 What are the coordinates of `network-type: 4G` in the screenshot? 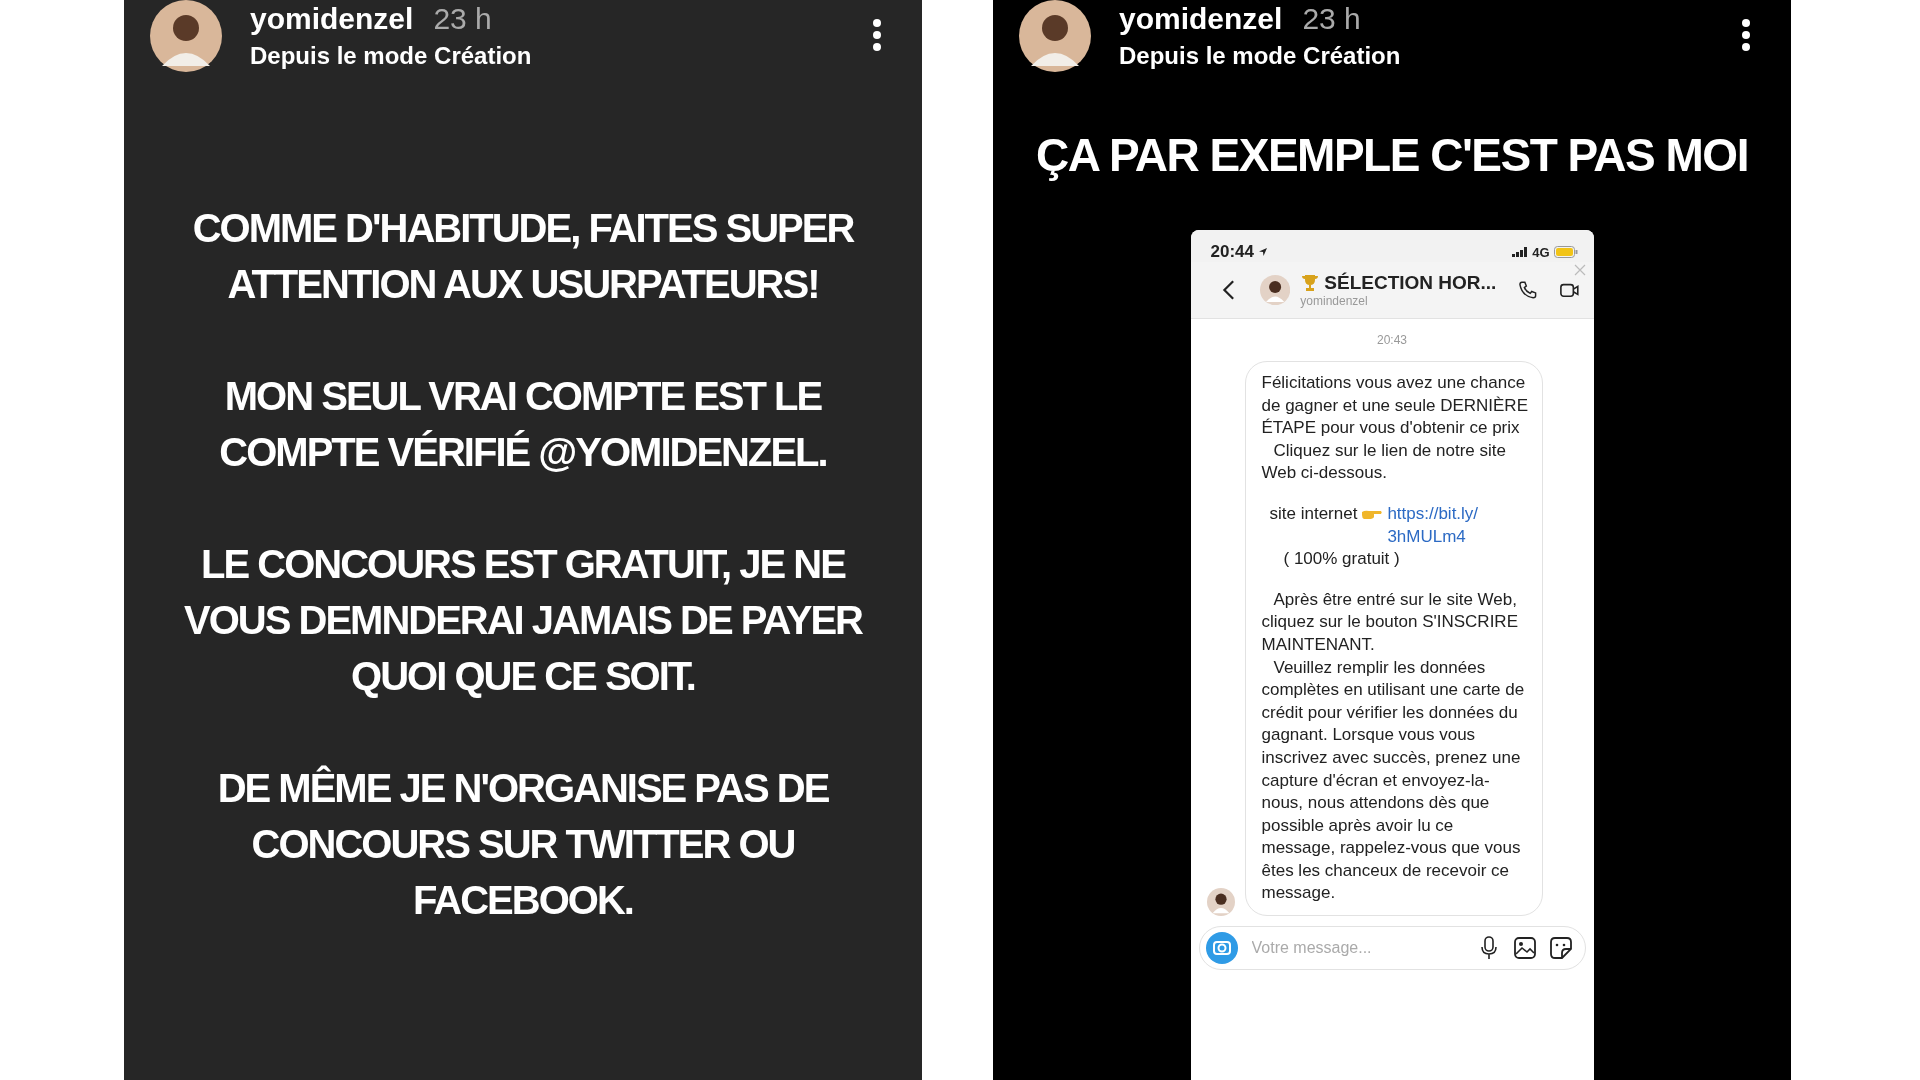 It's located at (1541, 252).